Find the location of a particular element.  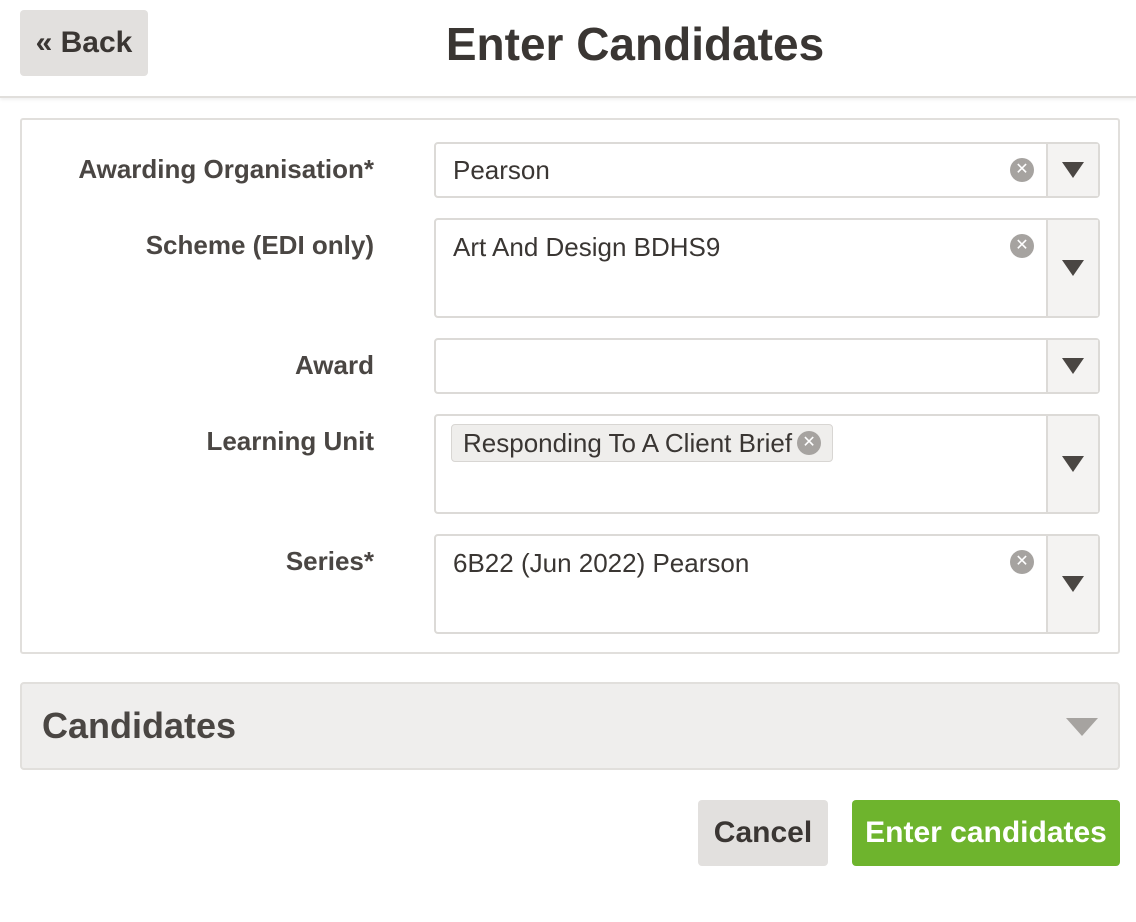

remove-tag-icon: ✕ is located at coordinates (809, 443).